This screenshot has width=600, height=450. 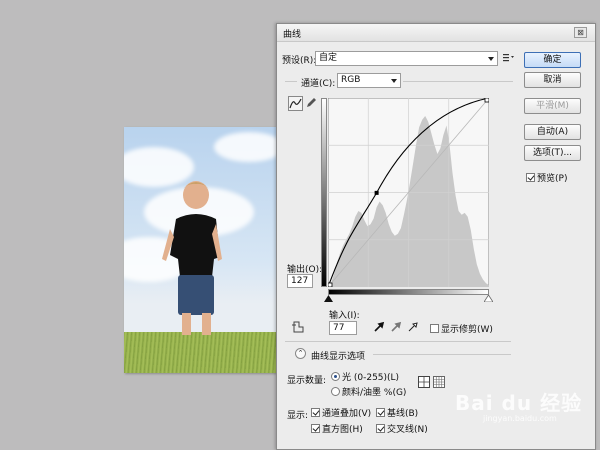 I want to click on pencil-icon, so click(x=311, y=102).